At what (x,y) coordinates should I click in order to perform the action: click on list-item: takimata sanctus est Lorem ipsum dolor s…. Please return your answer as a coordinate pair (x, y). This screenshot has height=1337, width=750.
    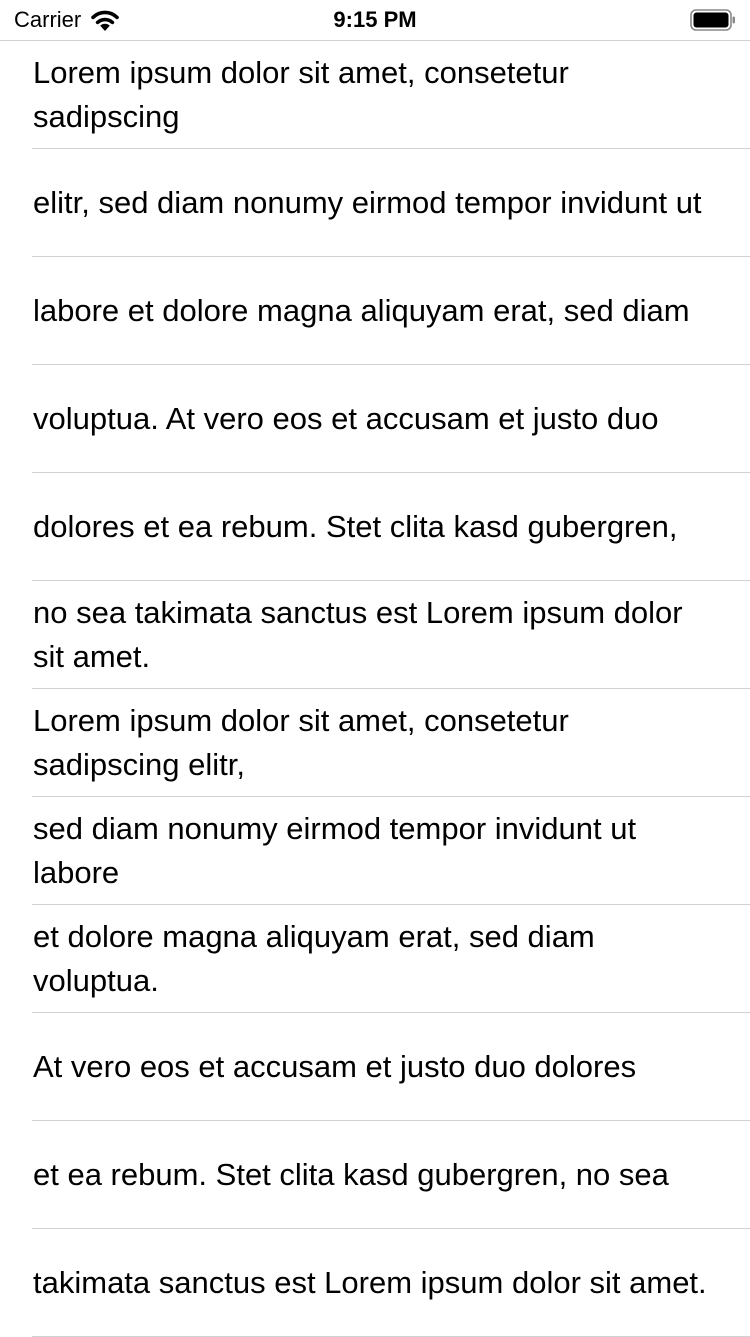
    Looking at the image, I should click on (375, 1283).